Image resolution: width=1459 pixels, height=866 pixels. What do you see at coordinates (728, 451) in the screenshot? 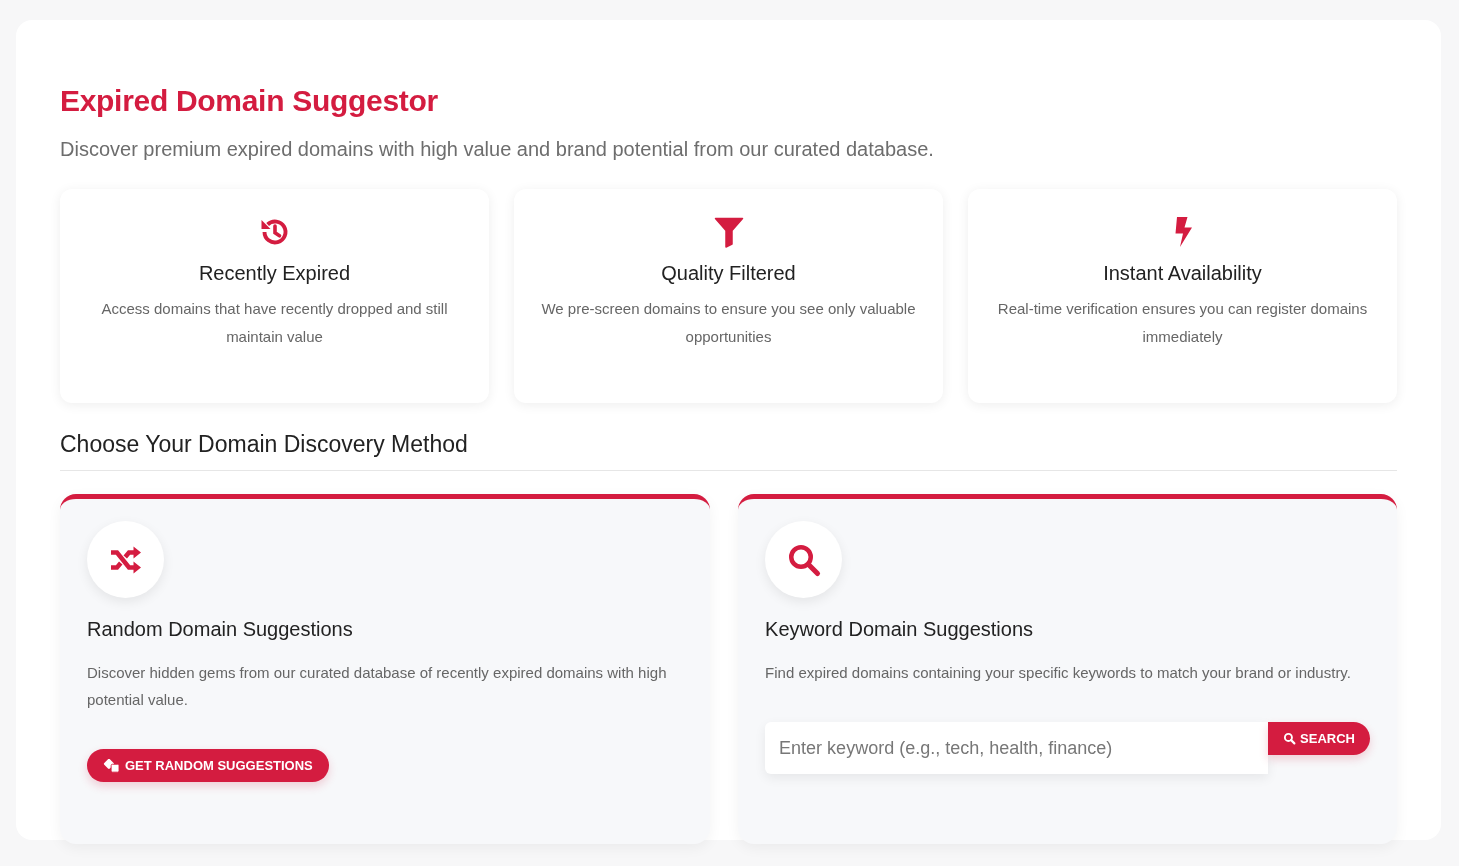
I see `section-heading: Choose Your Domain Discovery Method` at bounding box center [728, 451].